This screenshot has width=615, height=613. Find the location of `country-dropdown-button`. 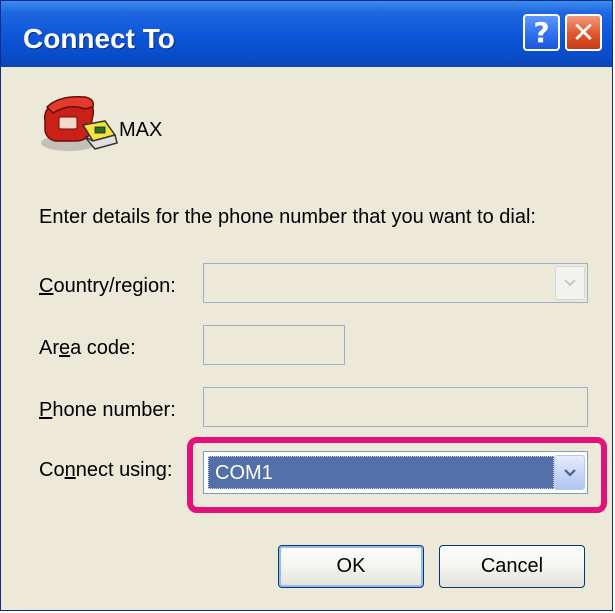

country-dropdown-button is located at coordinates (570, 283).